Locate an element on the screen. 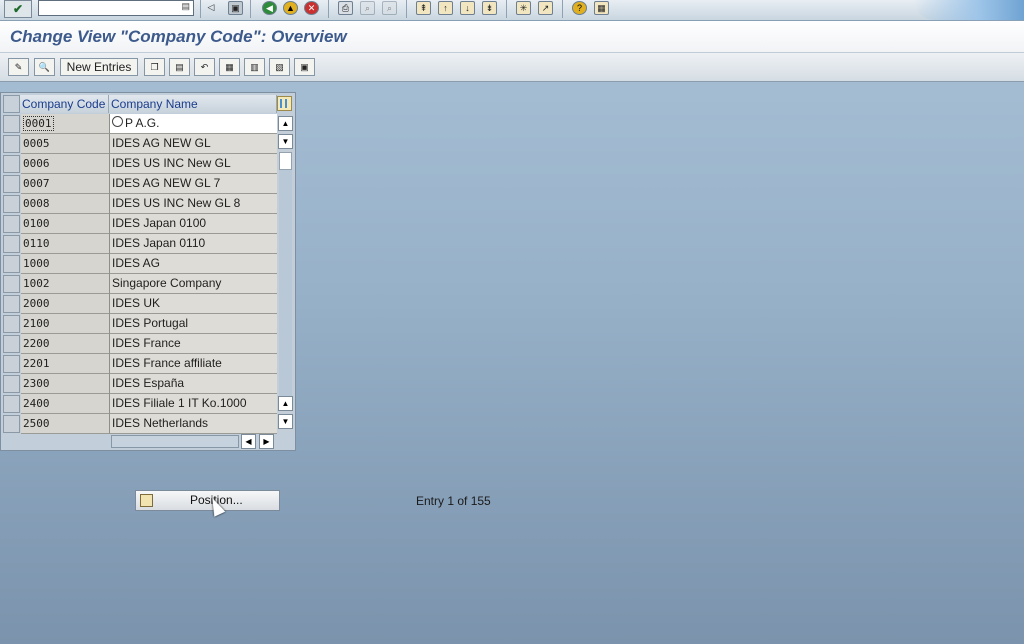  command-field: ▤ is located at coordinates (116, 8).